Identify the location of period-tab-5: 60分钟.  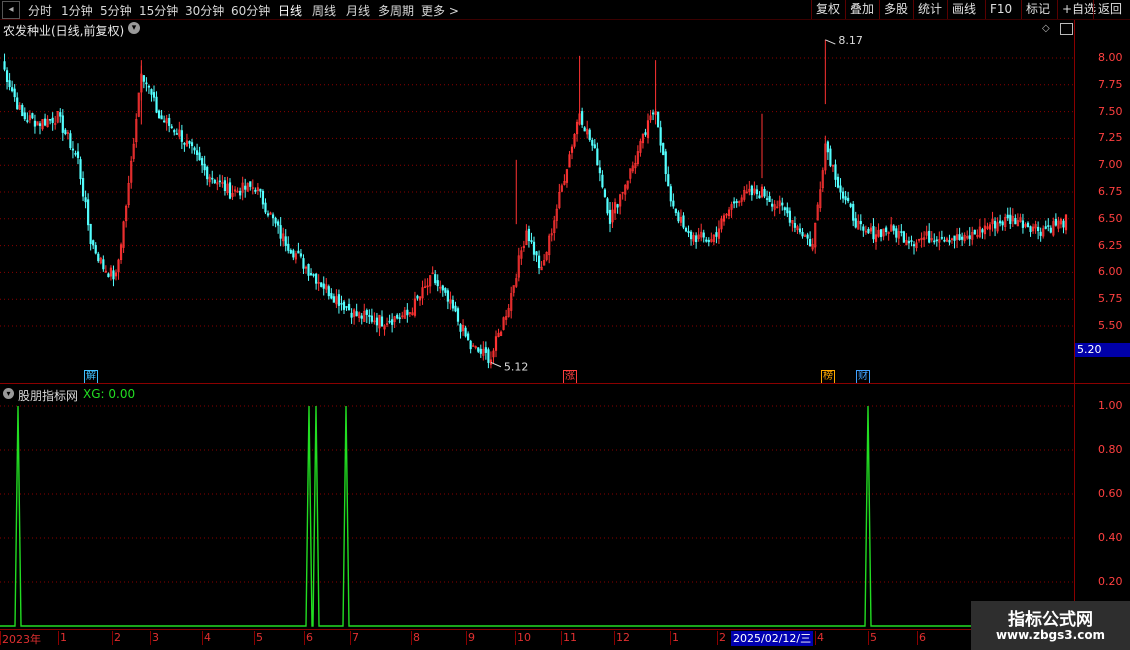
(250, 10).